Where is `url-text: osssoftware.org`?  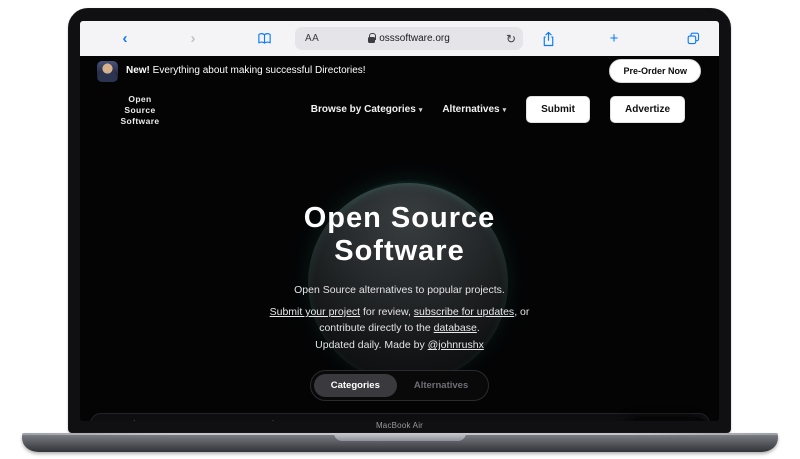 url-text: osssoftware.org is located at coordinates (414, 38).